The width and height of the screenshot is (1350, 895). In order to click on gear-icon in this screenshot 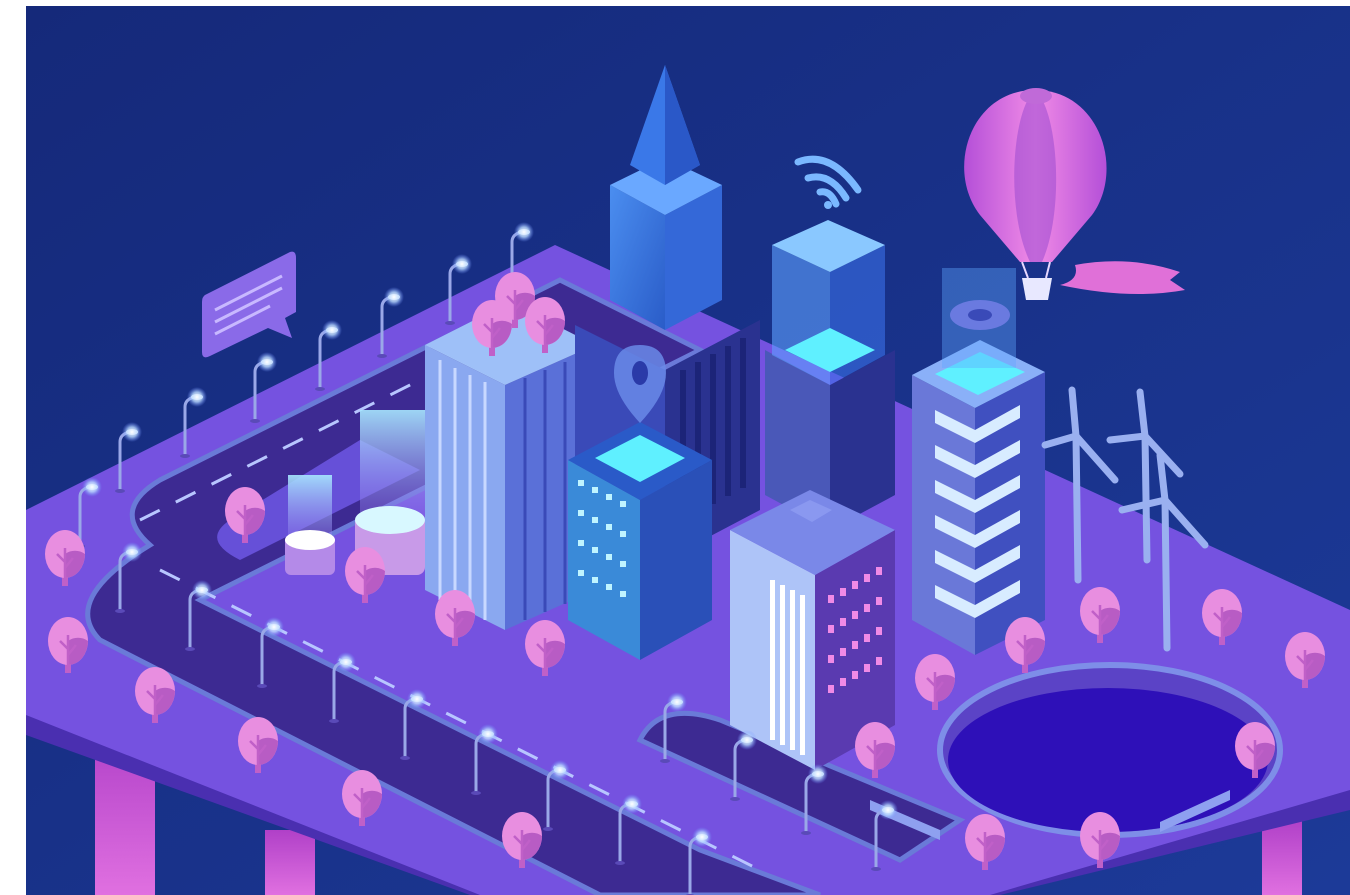, I will do `click(980, 315)`.